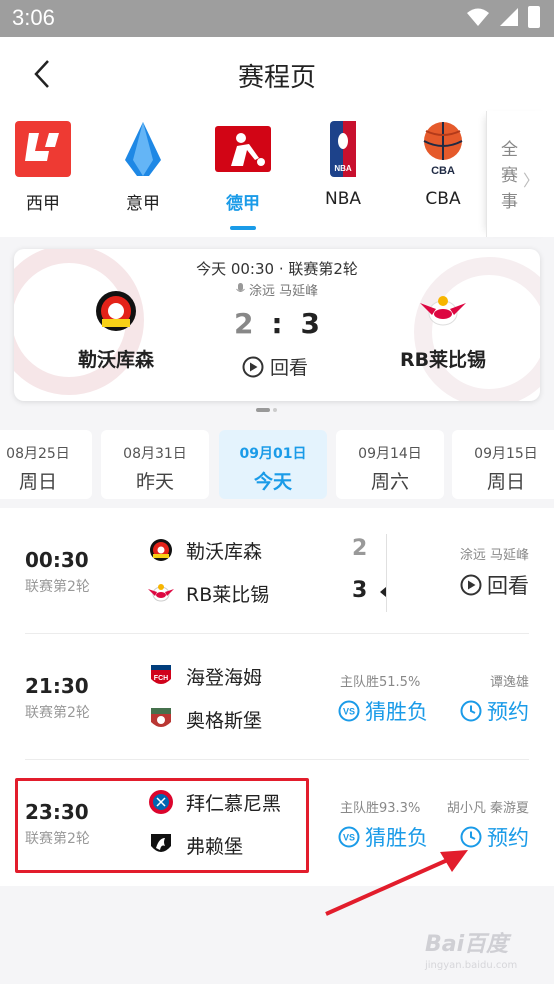 The height and width of the screenshot is (984, 554). I want to click on tab-laliga: 西甲, so click(43, 174).